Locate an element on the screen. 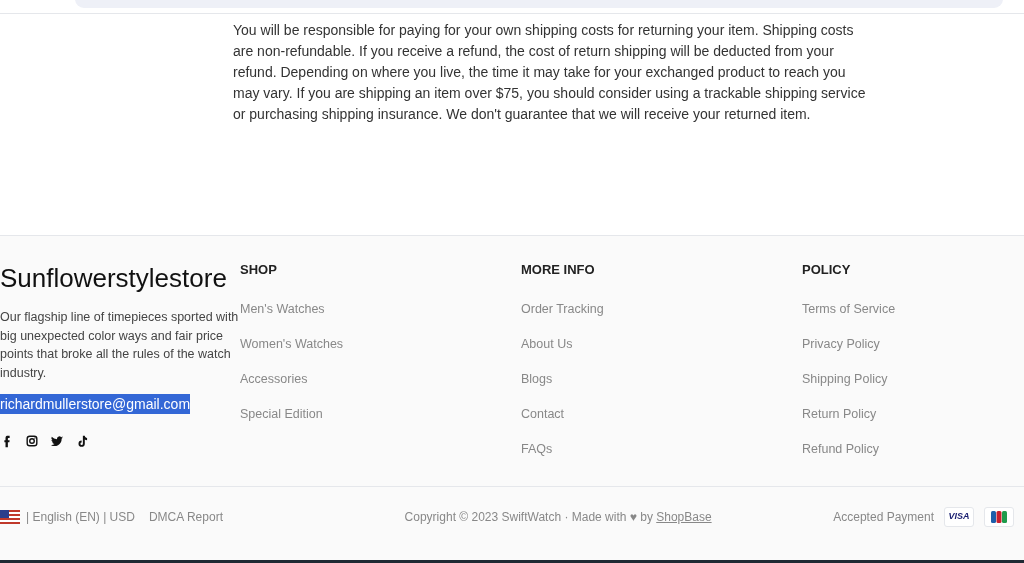 The image size is (1024, 563). brand-description: Our flagship line of timepieces sported with big unexpected color ways and fair price points that broke all the rules of the watch industry. is located at coordinates (120, 345).